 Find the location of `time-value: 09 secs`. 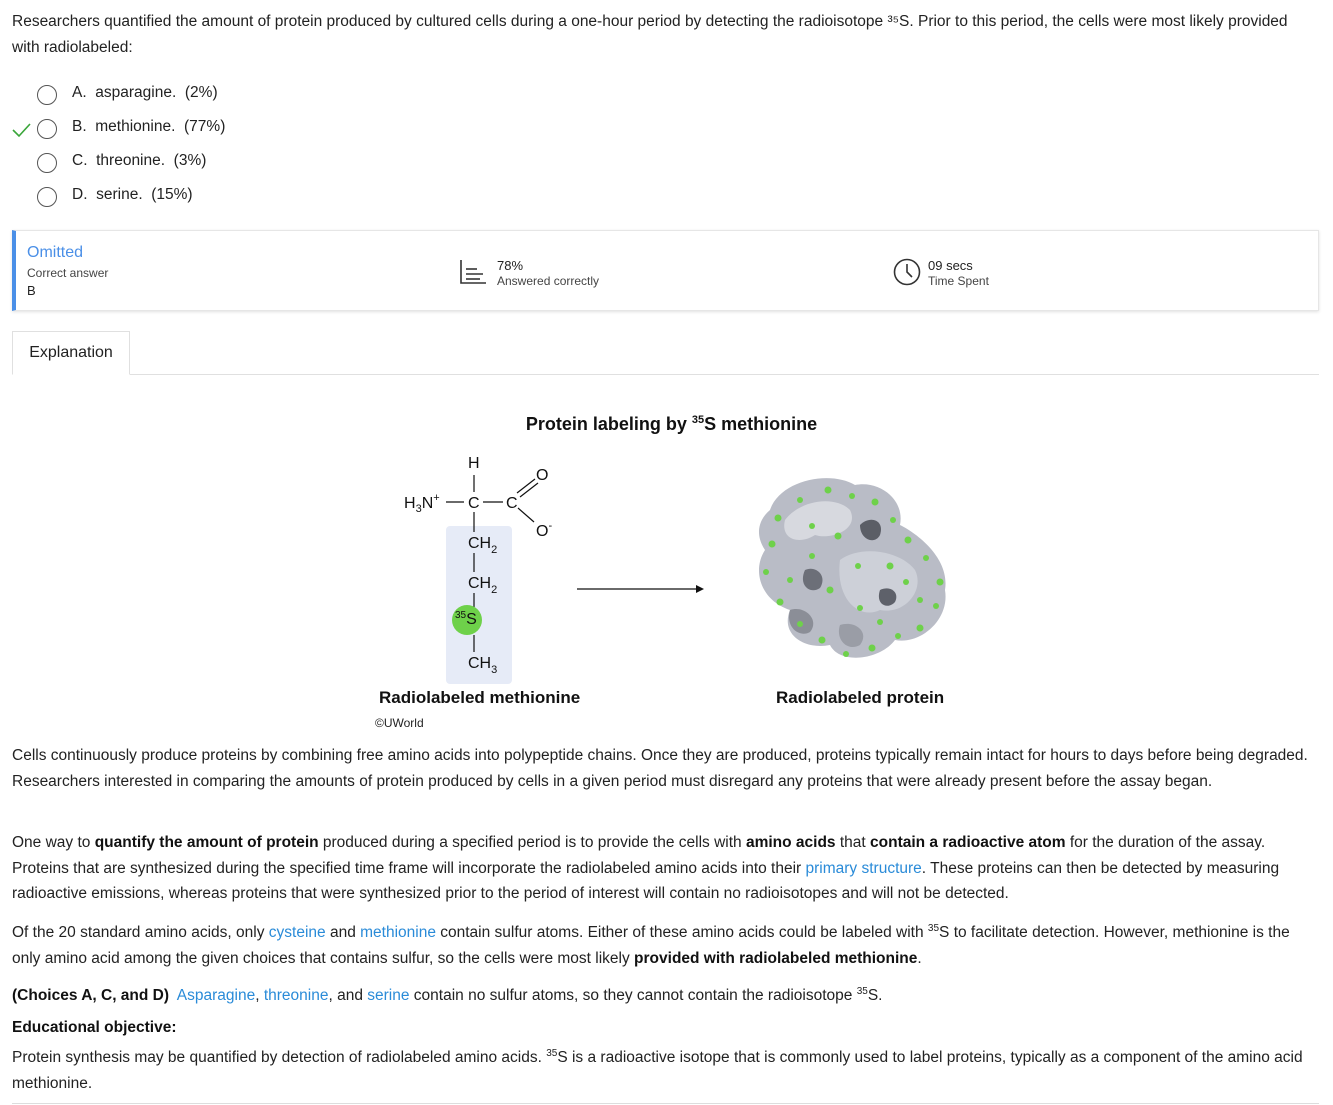

time-value: 09 secs is located at coordinates (950, 265).